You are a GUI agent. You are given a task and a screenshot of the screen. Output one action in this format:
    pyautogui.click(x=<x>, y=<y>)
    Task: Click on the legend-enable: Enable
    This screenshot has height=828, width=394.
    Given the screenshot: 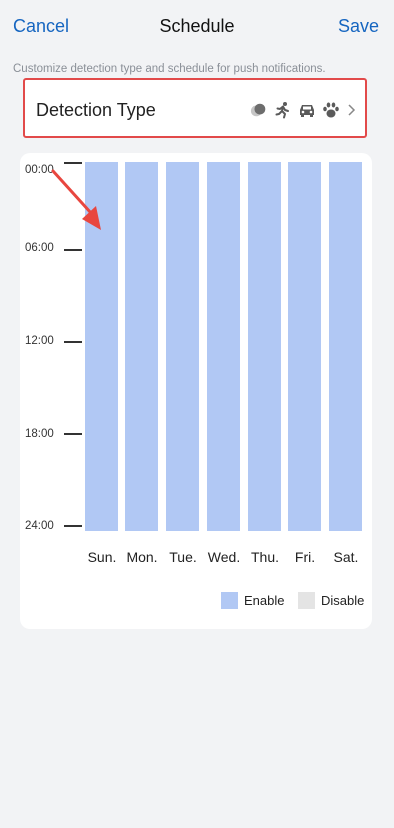 What is the action you would take?
    pyautogui.click(x=252, y=600)
    